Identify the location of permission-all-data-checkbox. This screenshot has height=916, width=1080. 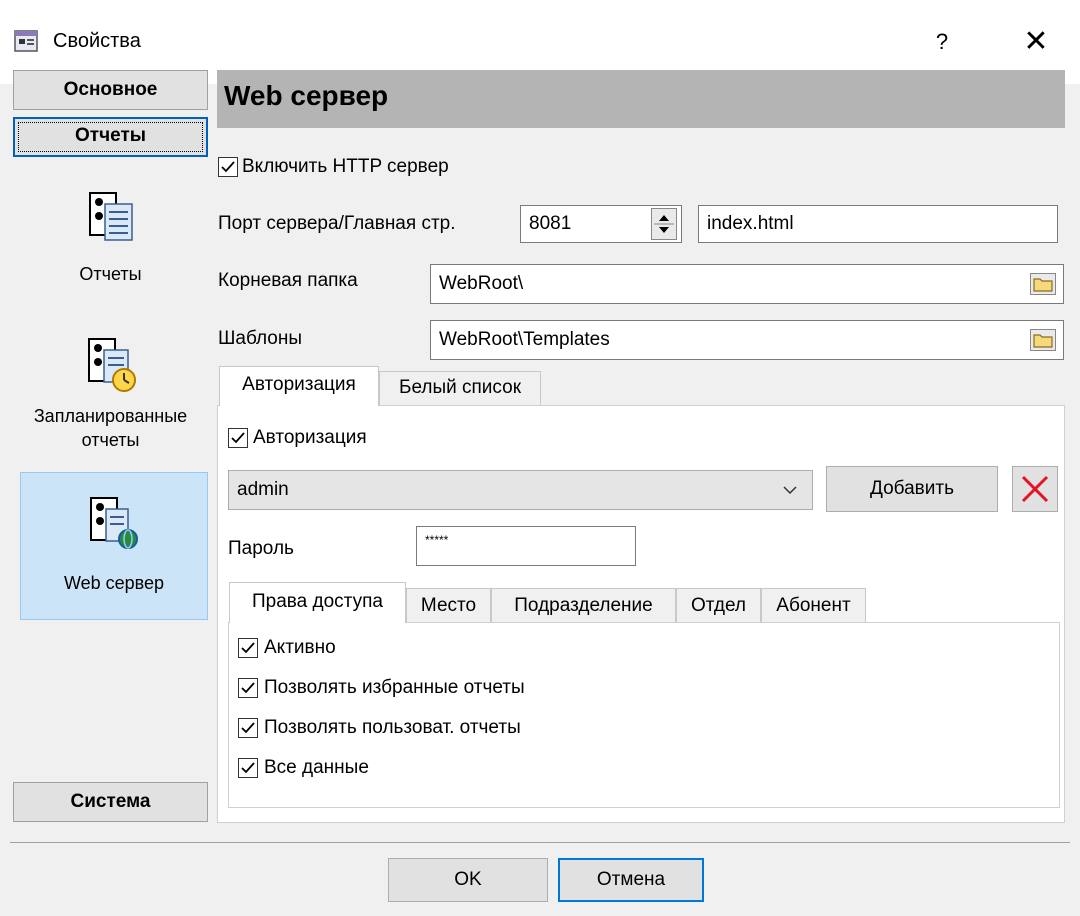
(248, 768).